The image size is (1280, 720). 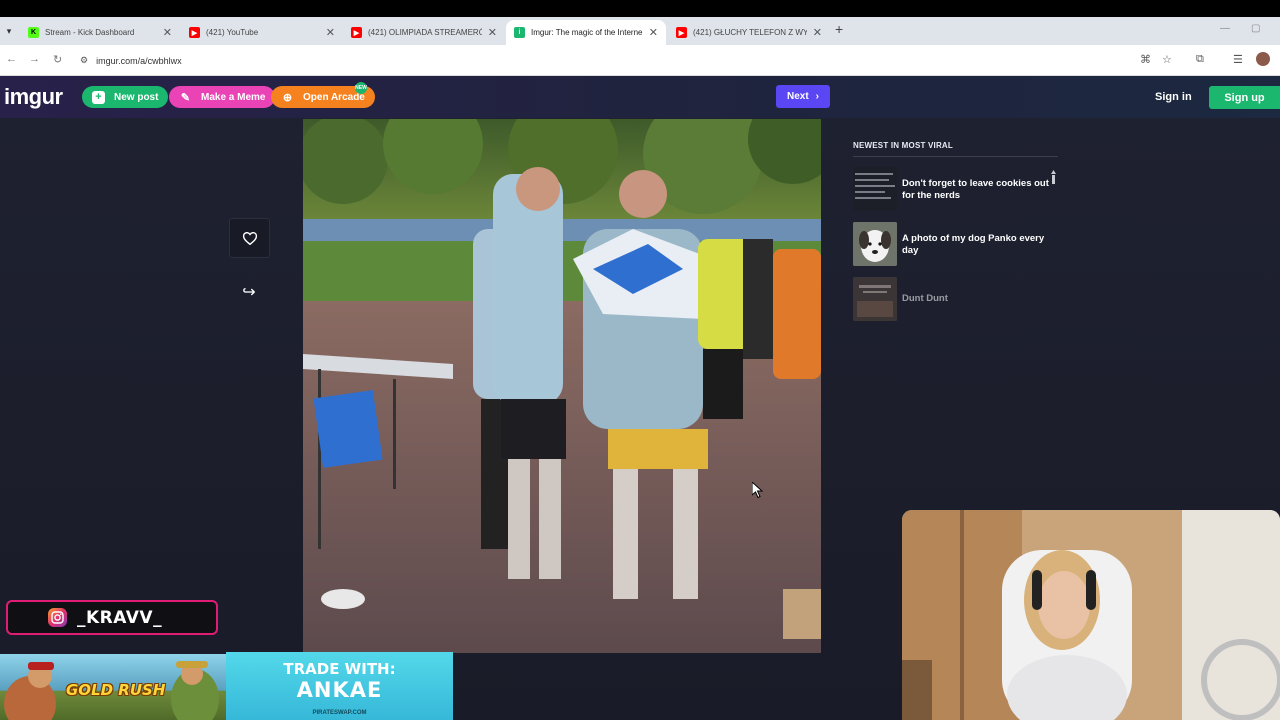 What do you see at coordinates (262, 32) in the screenshot?
I see `tab-youtube: ▶ (421) YouTube ✕` at bounding box center [262, 32].